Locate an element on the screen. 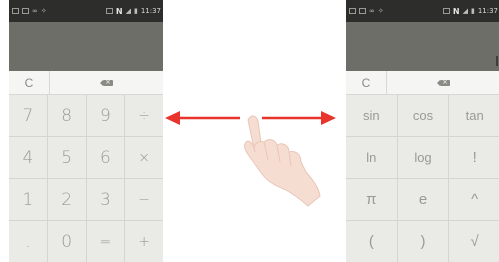  key-1: 1 is located at coordinates (28, 199).